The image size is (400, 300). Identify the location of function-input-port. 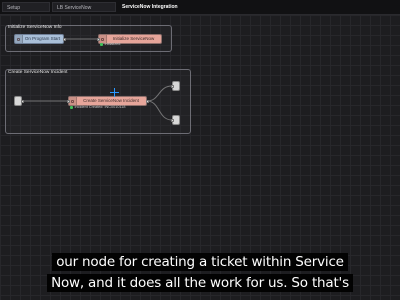
(98, 39).